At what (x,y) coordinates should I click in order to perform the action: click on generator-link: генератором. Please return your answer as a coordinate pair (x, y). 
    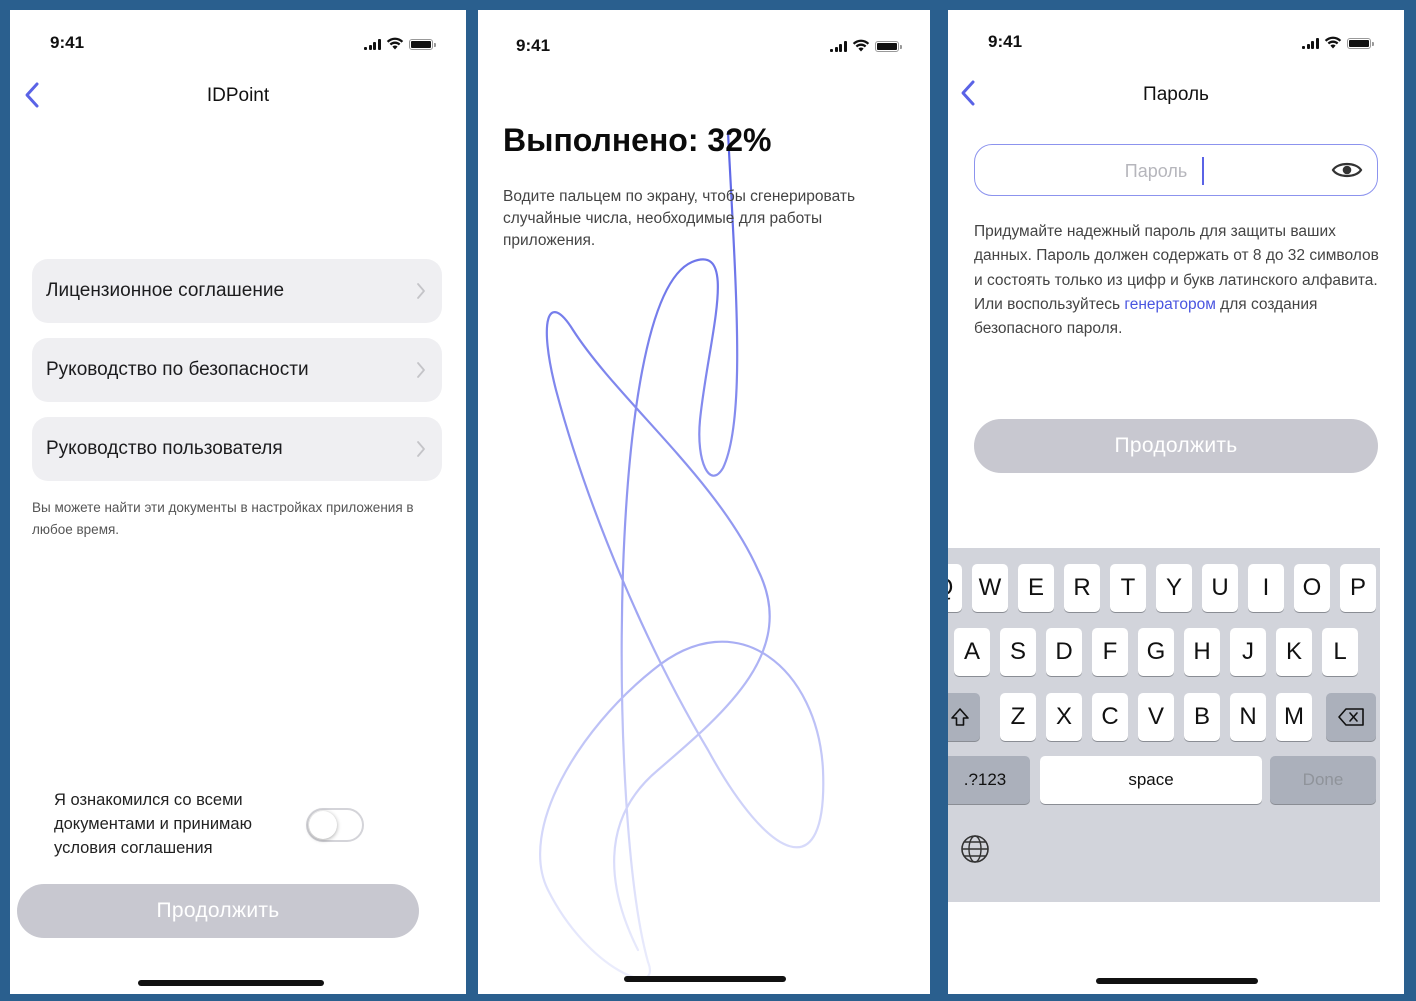
    Looking at the image, I should click on (1169, 304).